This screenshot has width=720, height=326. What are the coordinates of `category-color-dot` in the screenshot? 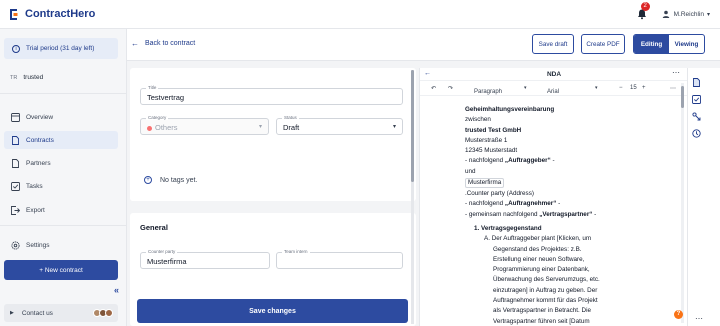 It's located at (149, 128).